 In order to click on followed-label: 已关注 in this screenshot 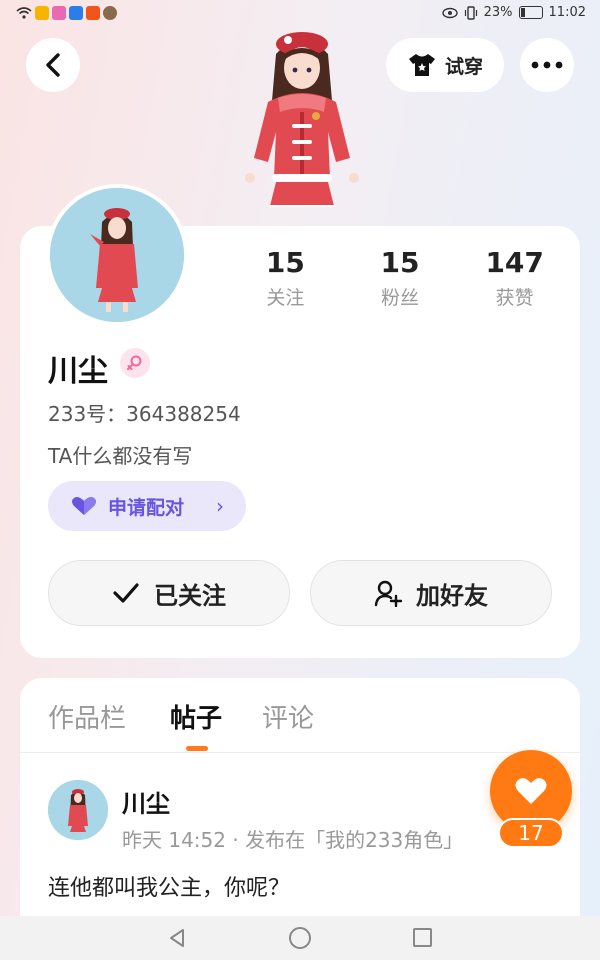, I will do `click(190, 595)`.